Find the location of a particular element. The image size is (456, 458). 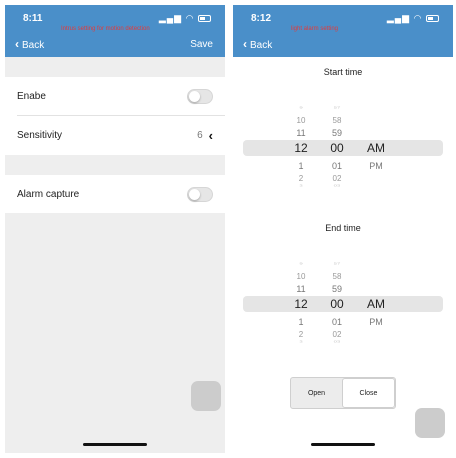

enable-label: Enabe is located at coordinates (31, 96).